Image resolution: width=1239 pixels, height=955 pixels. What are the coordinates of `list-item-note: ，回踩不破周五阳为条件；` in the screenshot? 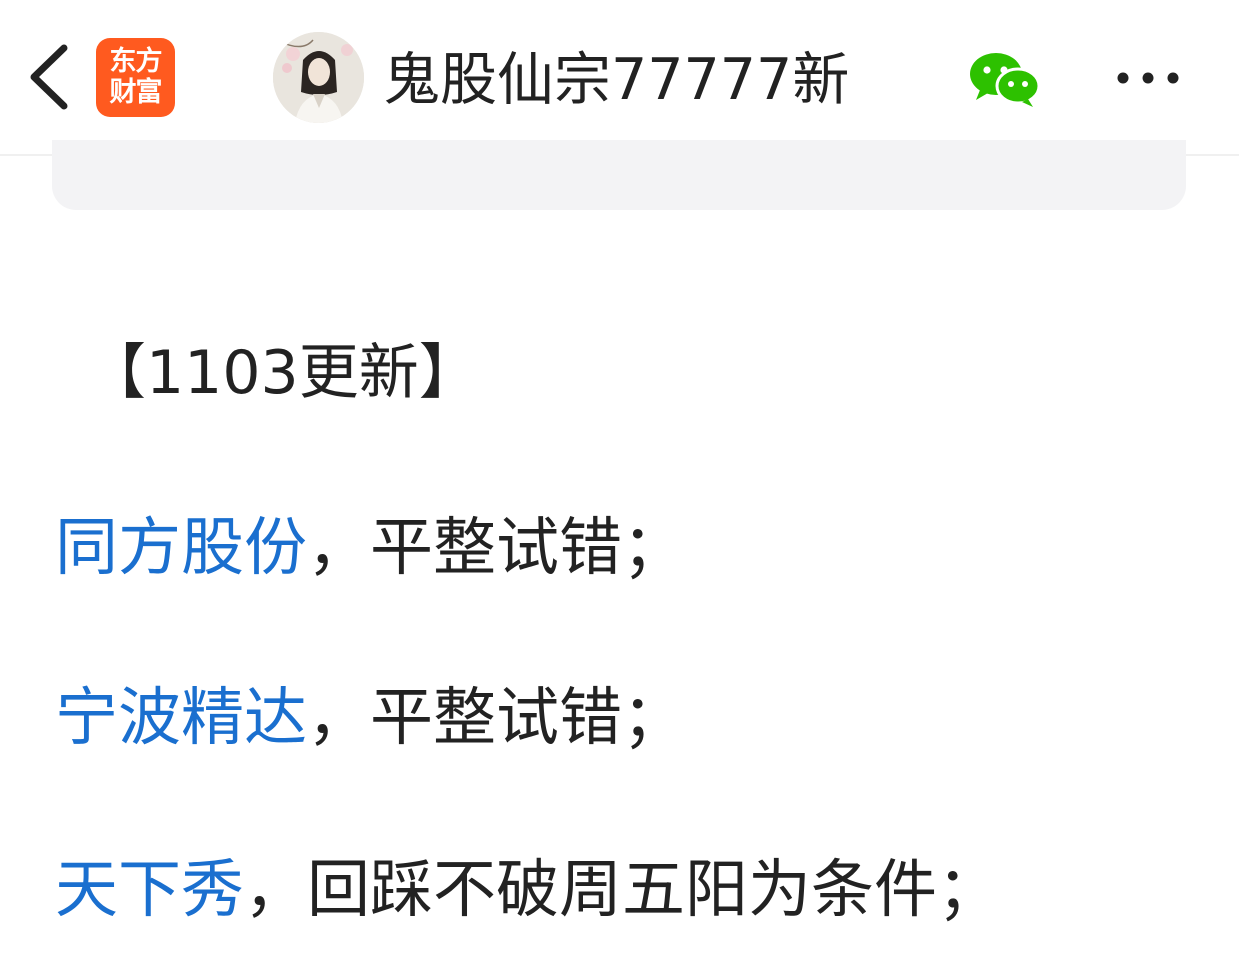 It's located at (622, 889).